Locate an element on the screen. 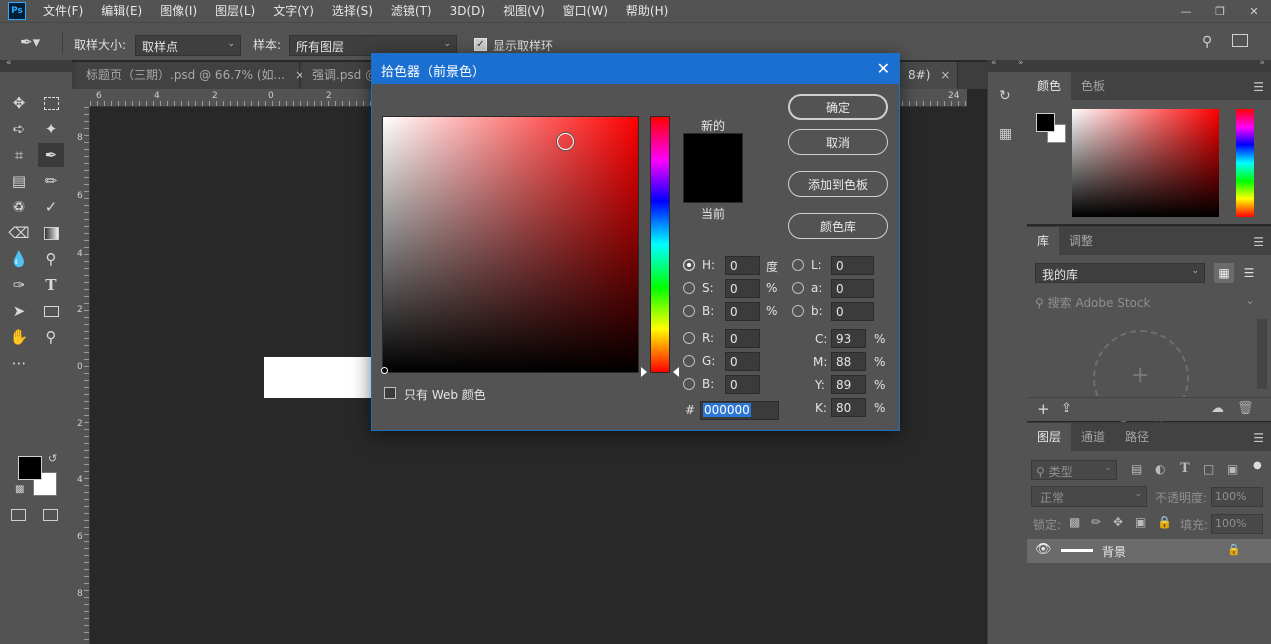 The height and width of the screenshot is (644, 1271). filter-adjustment-icon: ◐ is located at coordinates (1160, 469).